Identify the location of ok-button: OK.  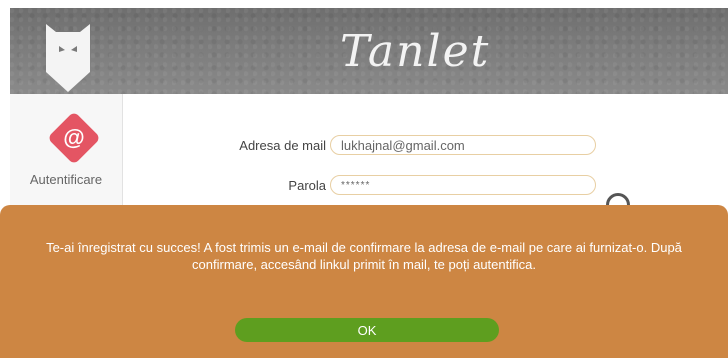
(367, 330).